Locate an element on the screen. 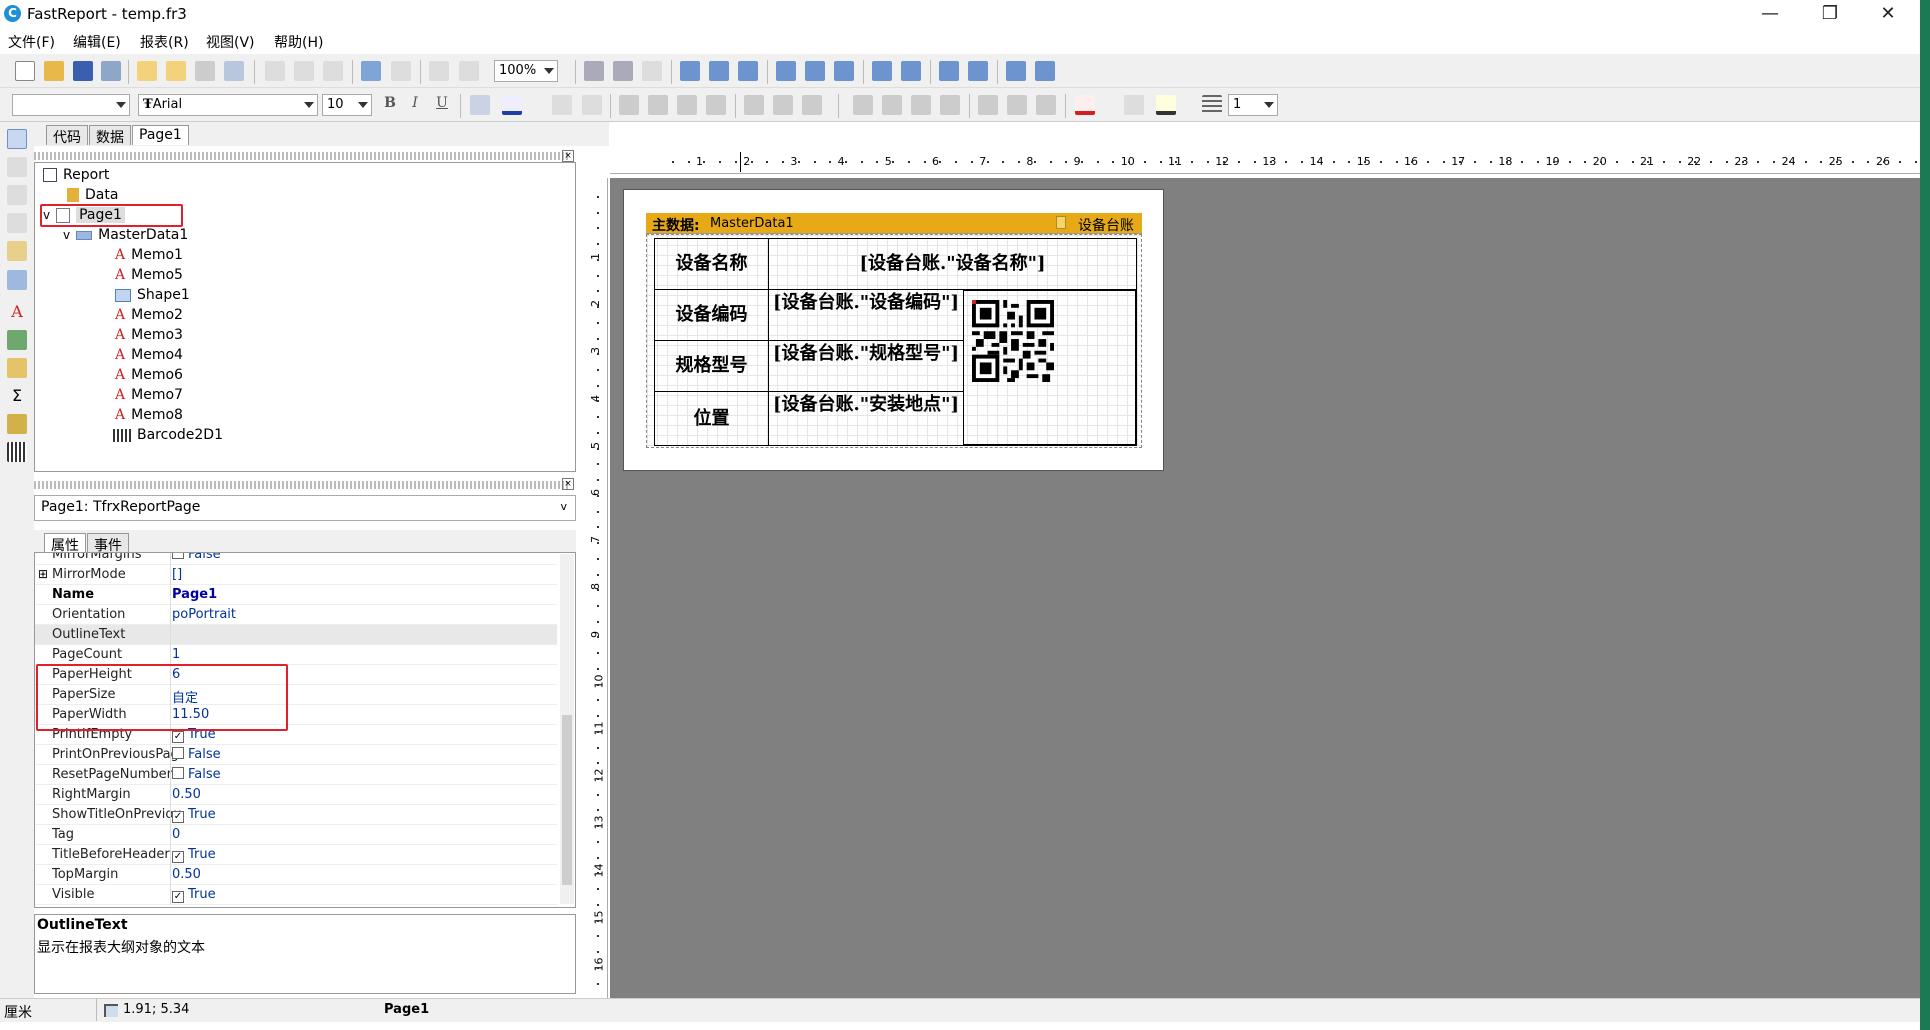 The width and height of the screenshot is (1930, 1030). frame-style-icon is located at coordinates (1212, 105).